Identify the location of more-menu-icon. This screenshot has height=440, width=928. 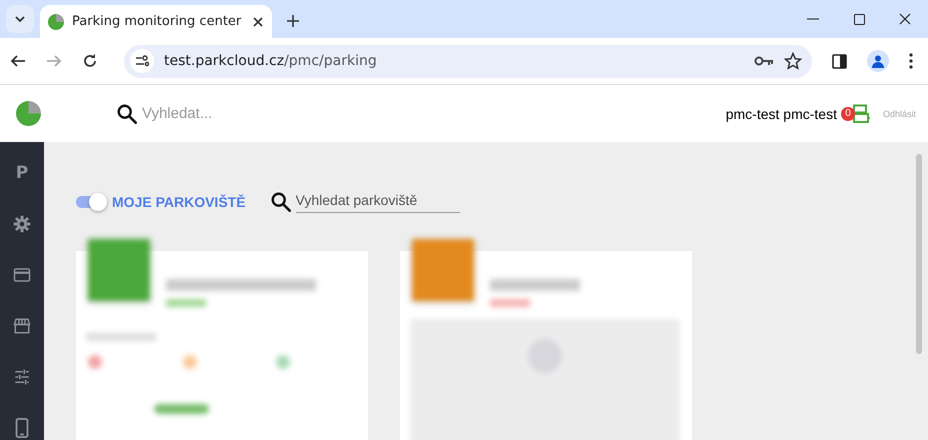
(911, 61).